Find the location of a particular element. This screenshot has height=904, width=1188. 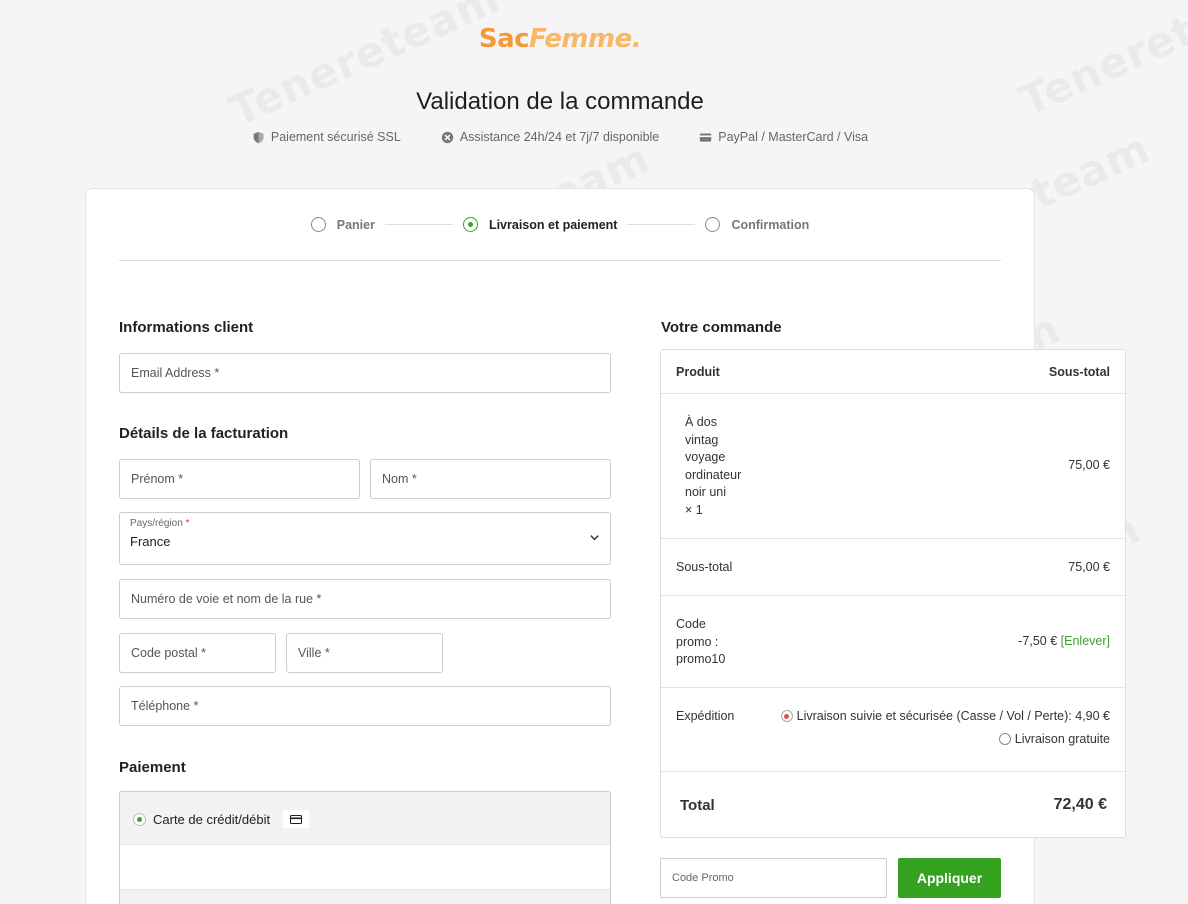

product-name-line: vintag is located at coordinates (702, 439).